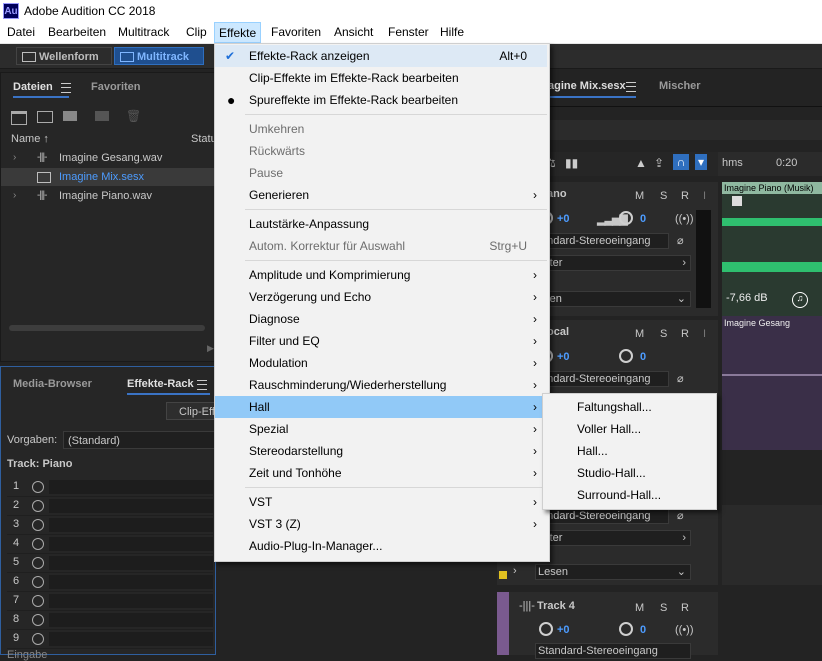  I want to click on open-folder-icon, so click(19, 118).